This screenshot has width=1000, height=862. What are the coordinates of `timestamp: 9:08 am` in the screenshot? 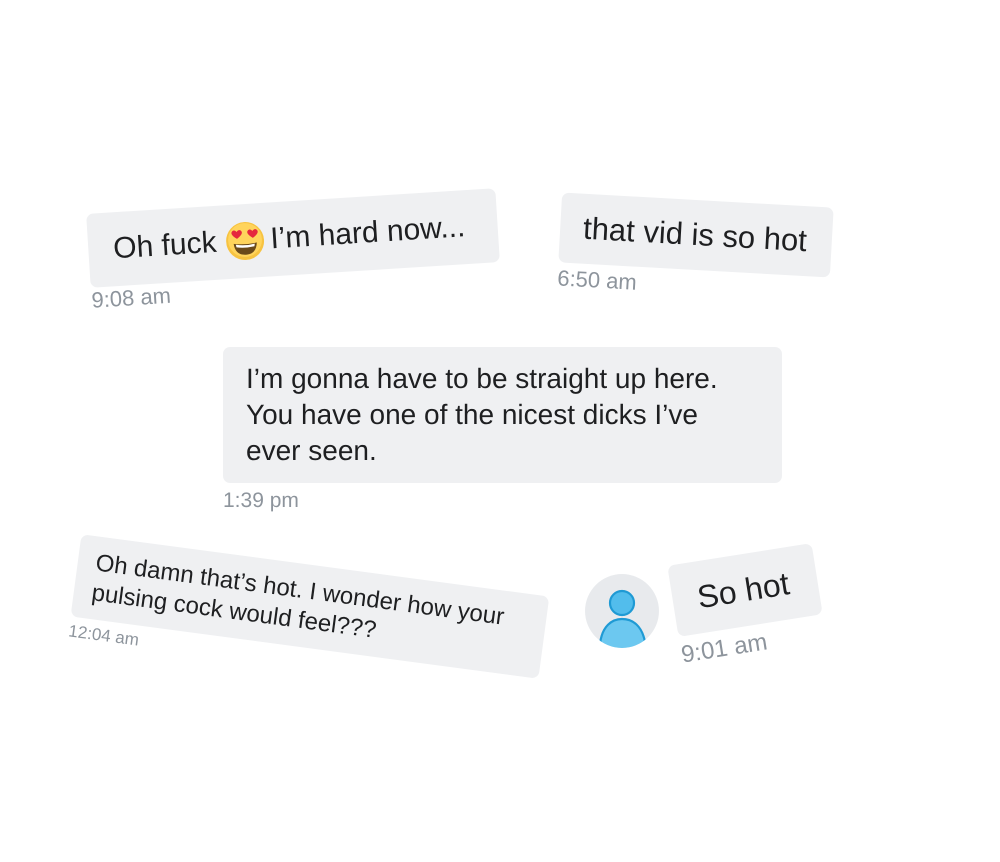 It's located at (131, 298).